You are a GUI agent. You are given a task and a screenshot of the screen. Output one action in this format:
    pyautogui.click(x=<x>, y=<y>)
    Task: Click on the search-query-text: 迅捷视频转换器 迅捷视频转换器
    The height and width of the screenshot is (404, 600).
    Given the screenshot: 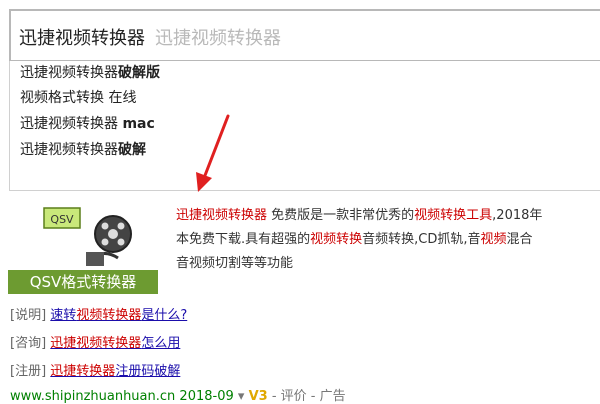 What is the action you would take?
    pyautogui.click(x=150, y=37)
    